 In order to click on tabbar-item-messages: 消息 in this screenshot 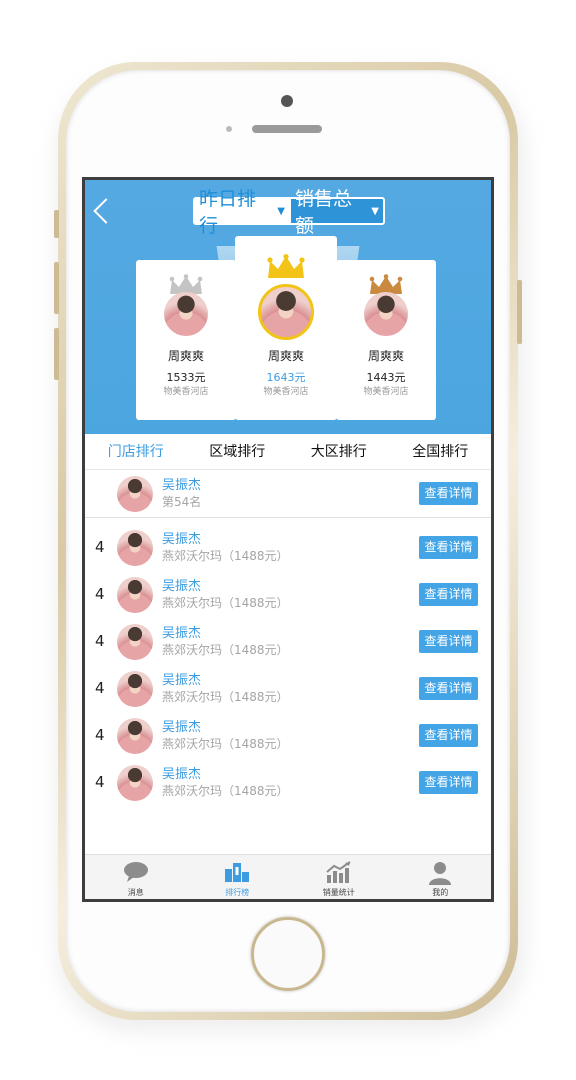, I will do `click(136, 877)`.